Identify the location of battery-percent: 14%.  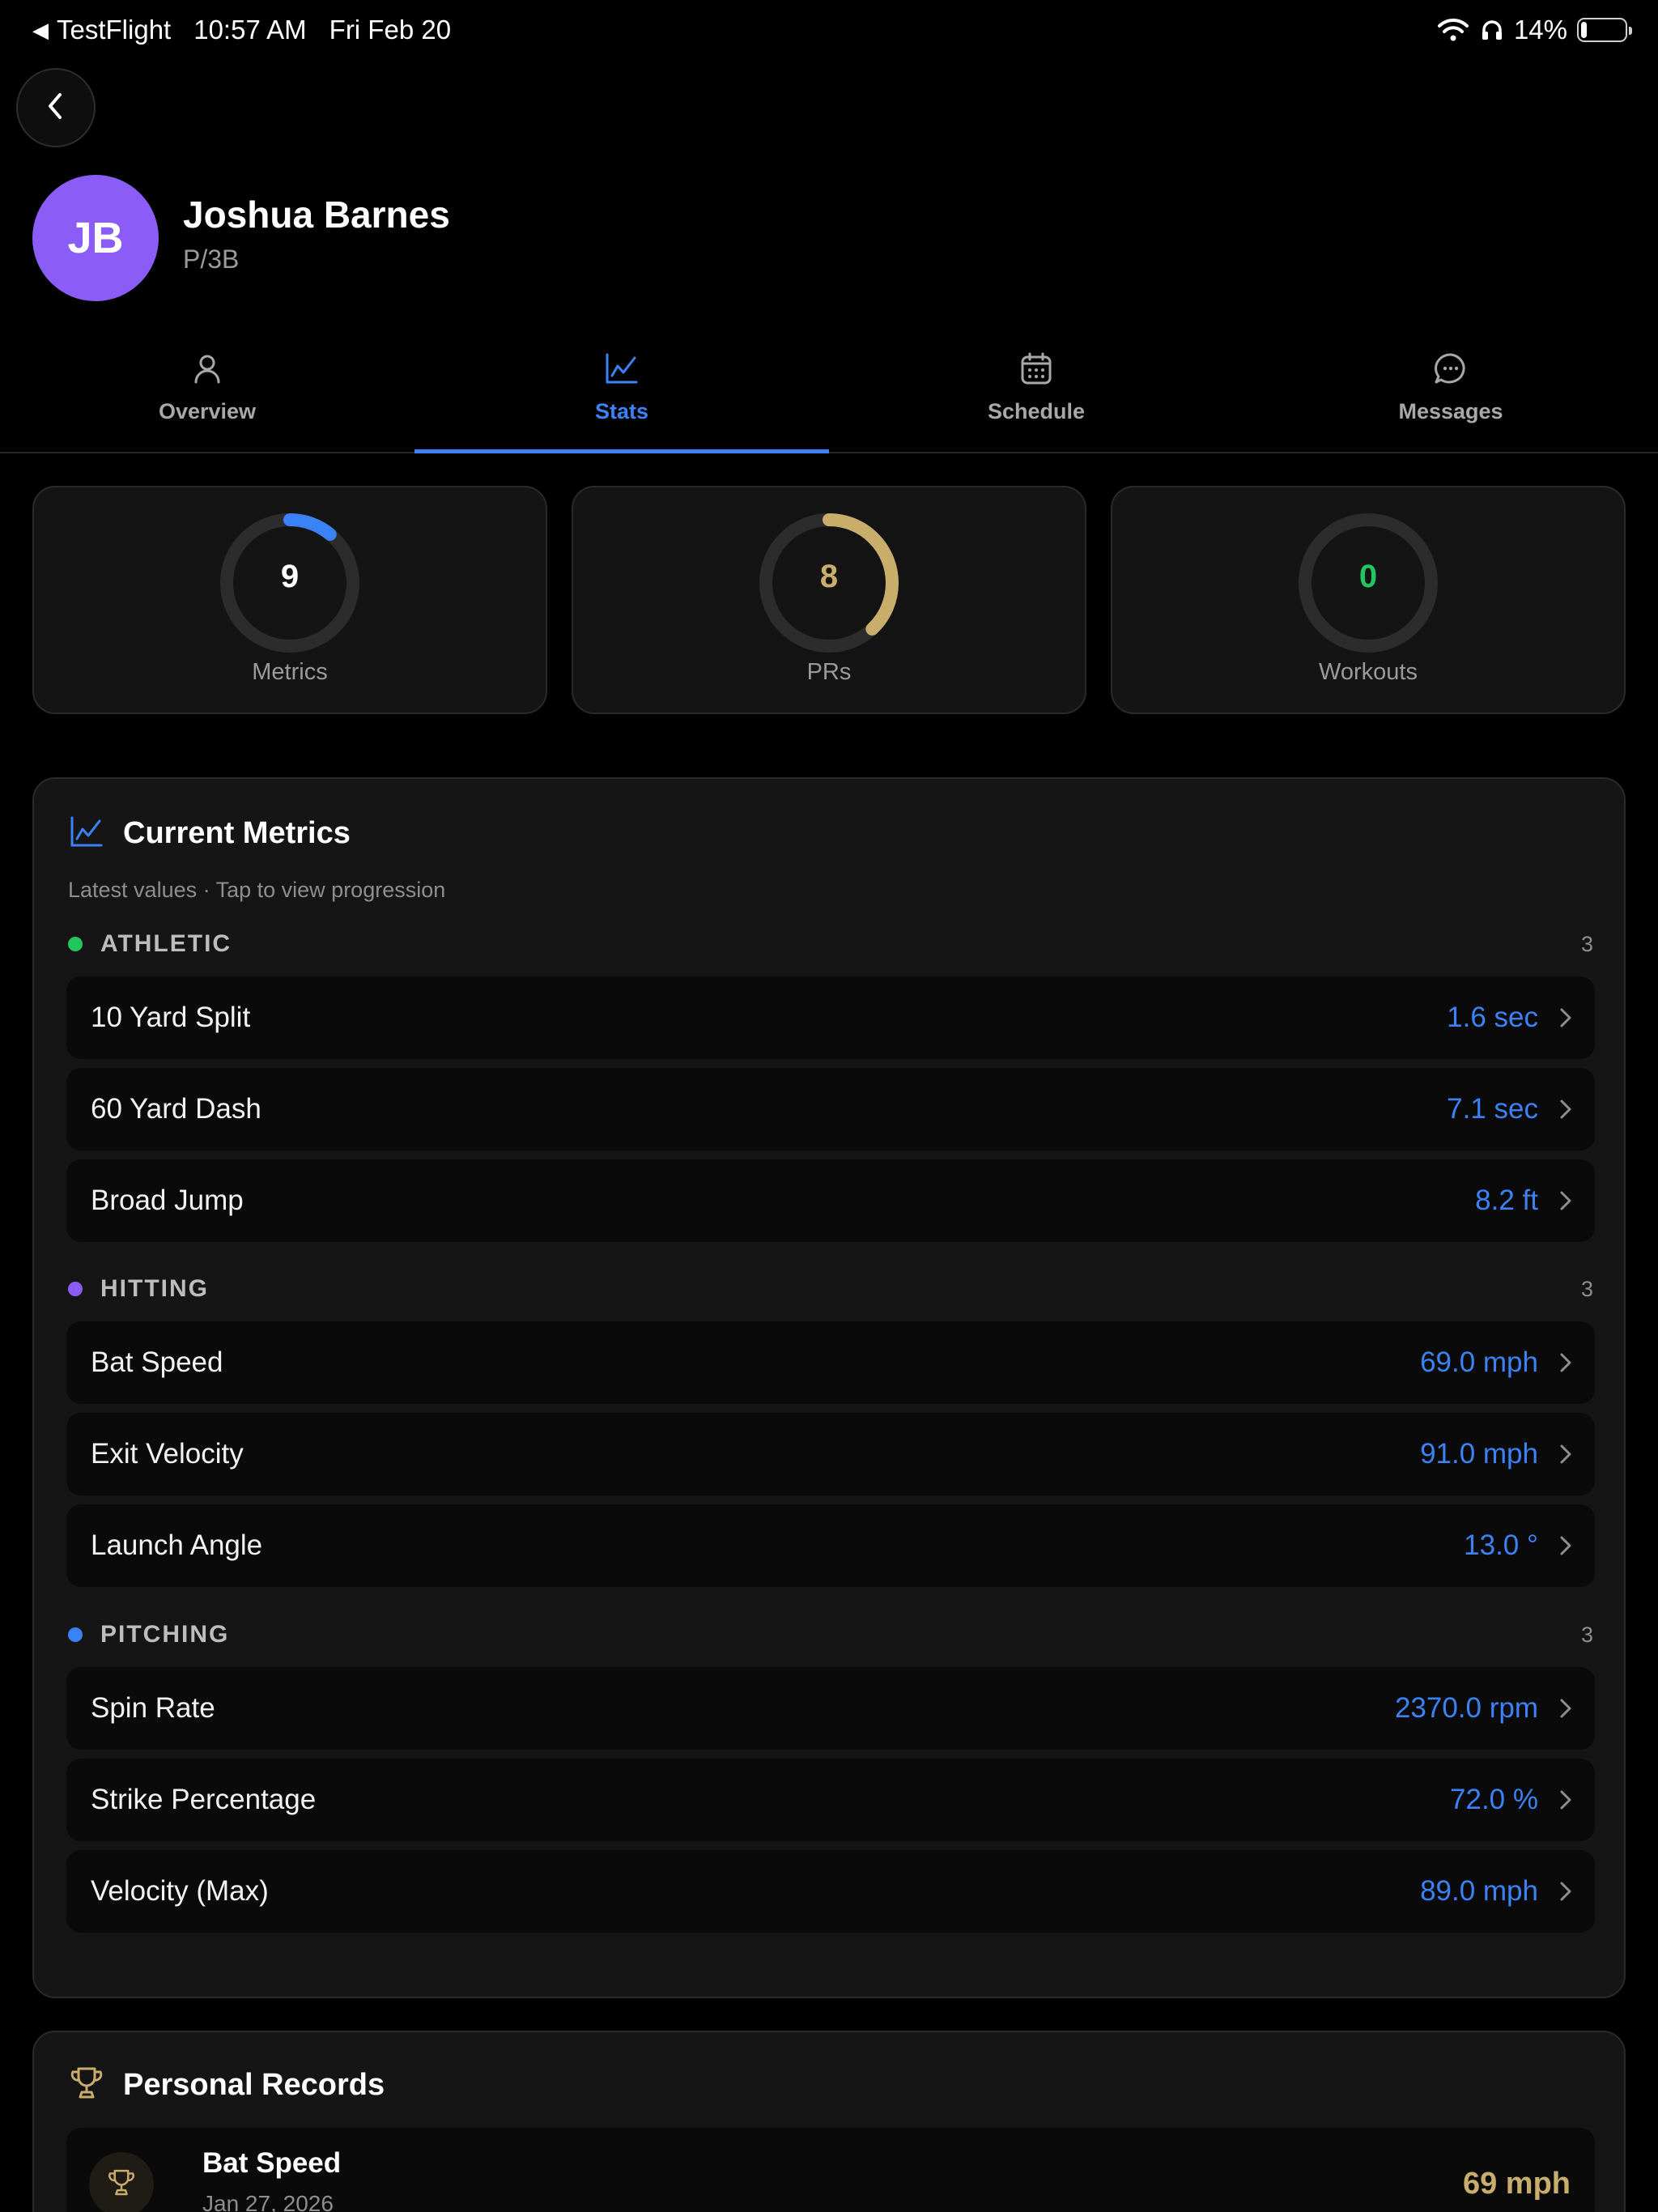
(1540, 30).